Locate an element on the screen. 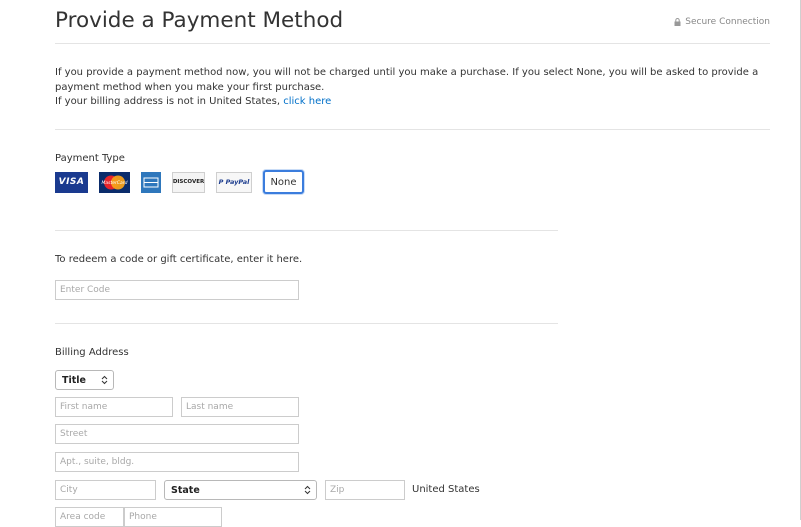  header-divider is located at coordinates (412, 43).